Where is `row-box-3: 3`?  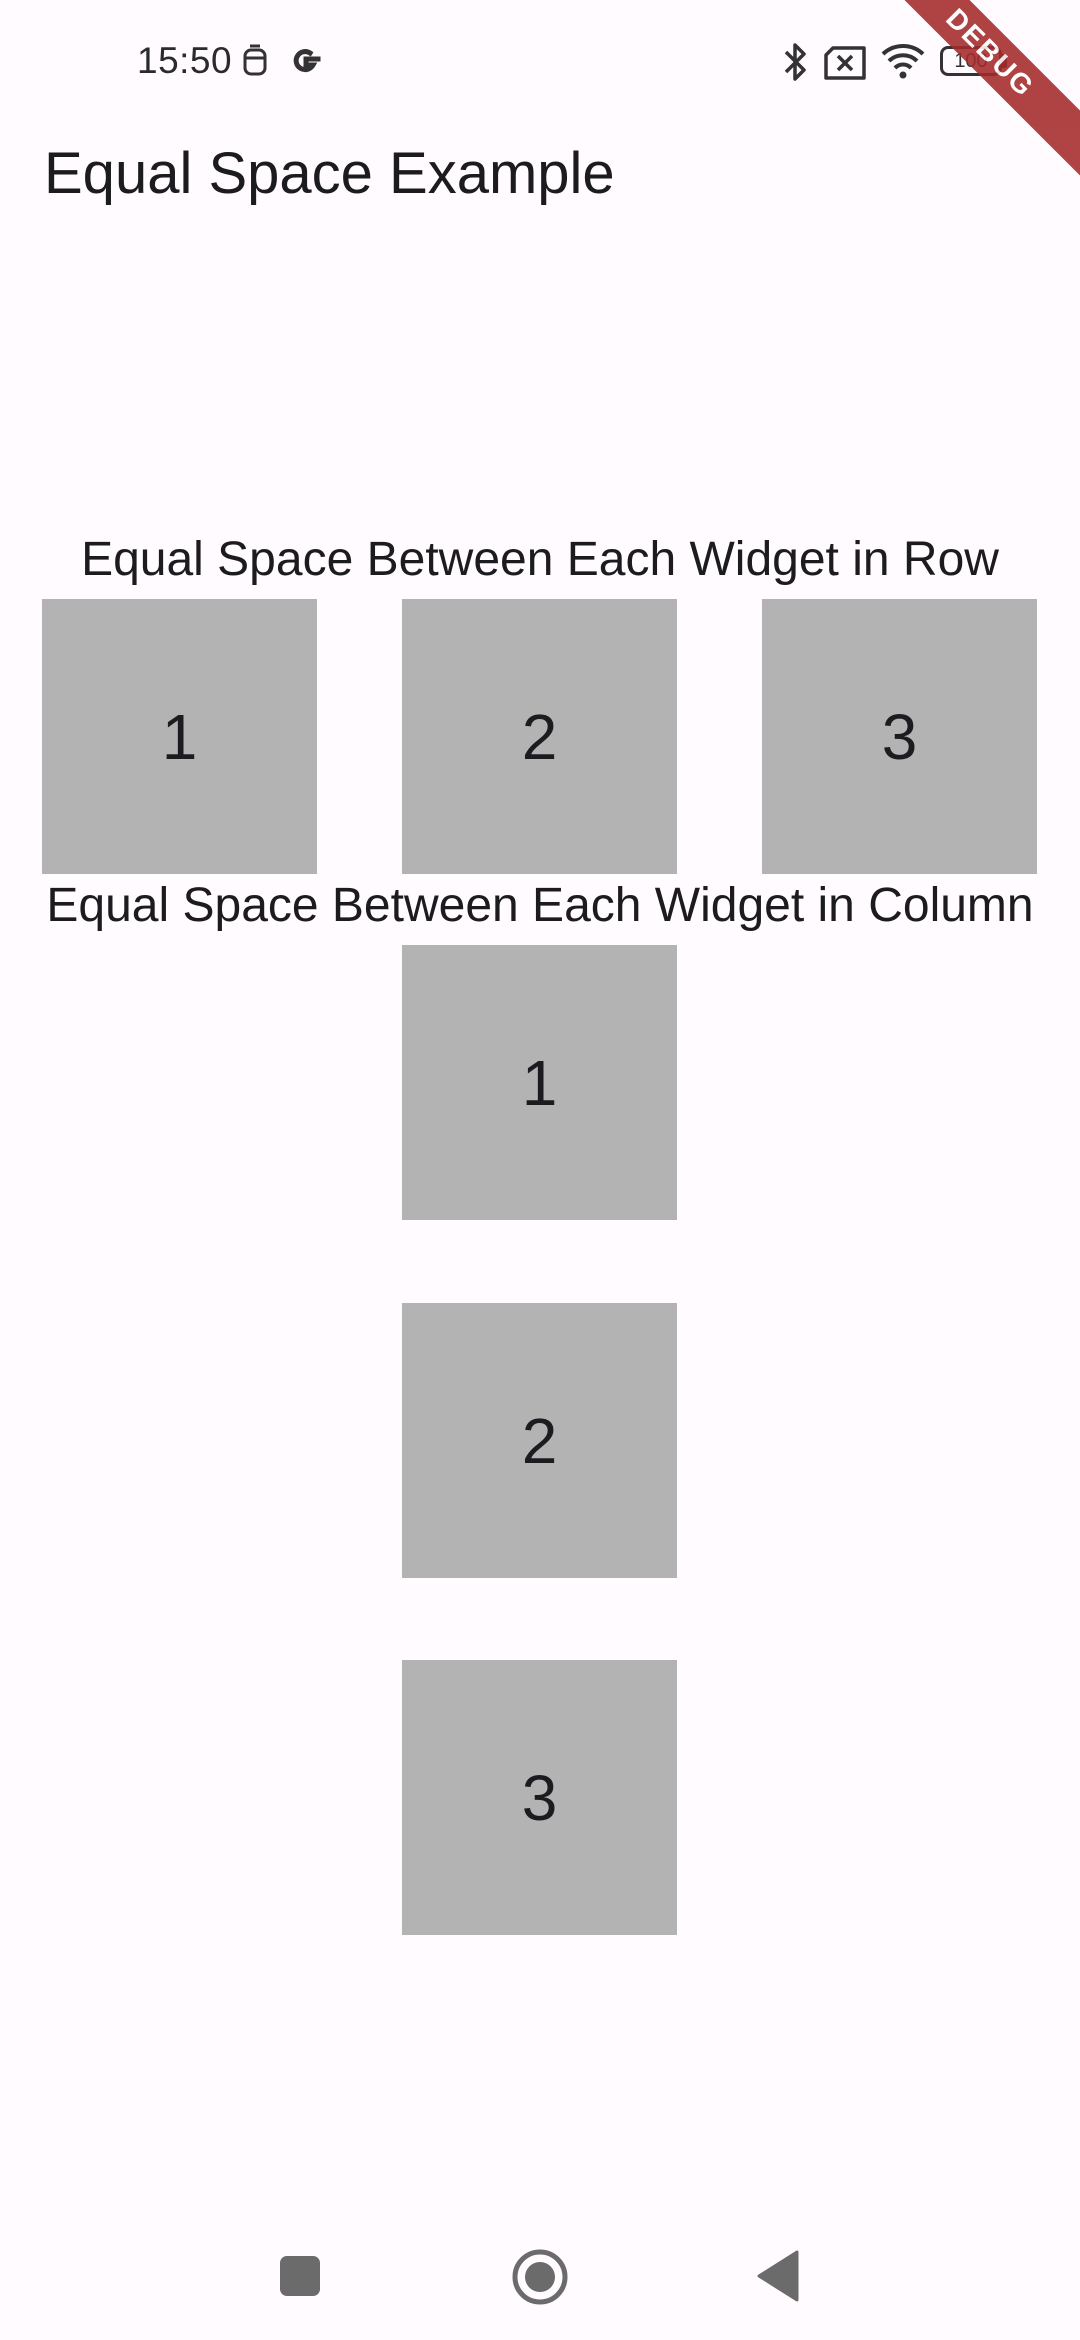
row-box-3: 3 is located at coordinates (899, 736).